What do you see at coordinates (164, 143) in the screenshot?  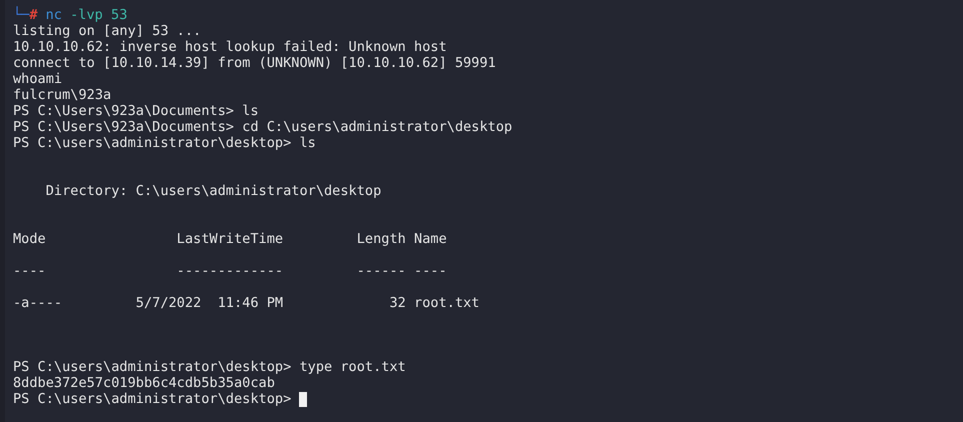 I see `terminal-line: PS C:\users\administrator\desktop> ls` at bounding box center [164, 143].